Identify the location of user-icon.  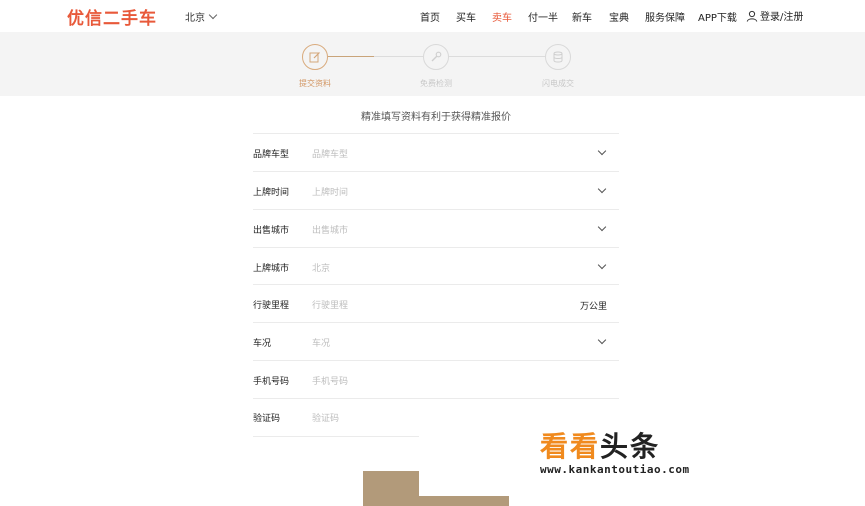
(752, 16).